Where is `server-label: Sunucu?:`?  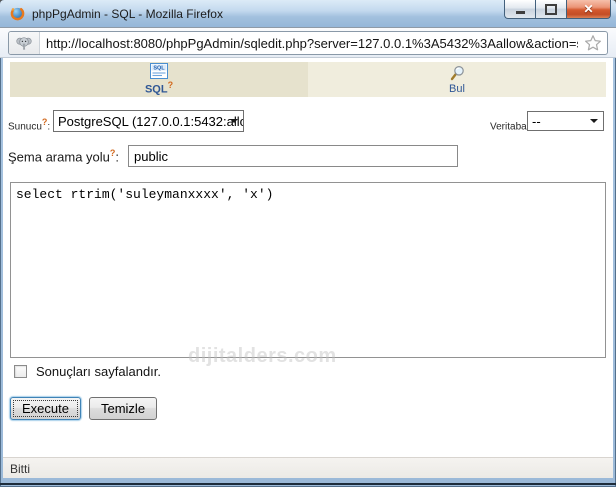 server-label: Sunucu?: is located at coordinates (29, 125).